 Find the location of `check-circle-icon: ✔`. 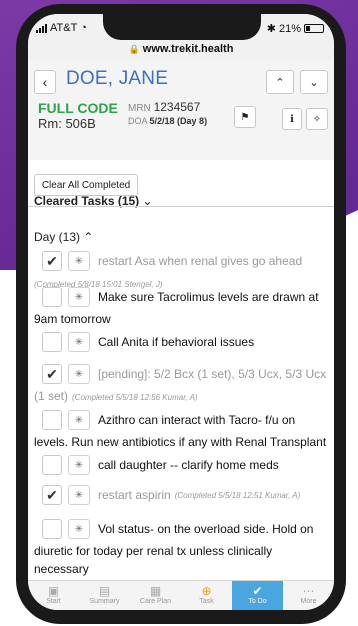

check-circle-icon: ✔ is located at coordinates (257, 591).